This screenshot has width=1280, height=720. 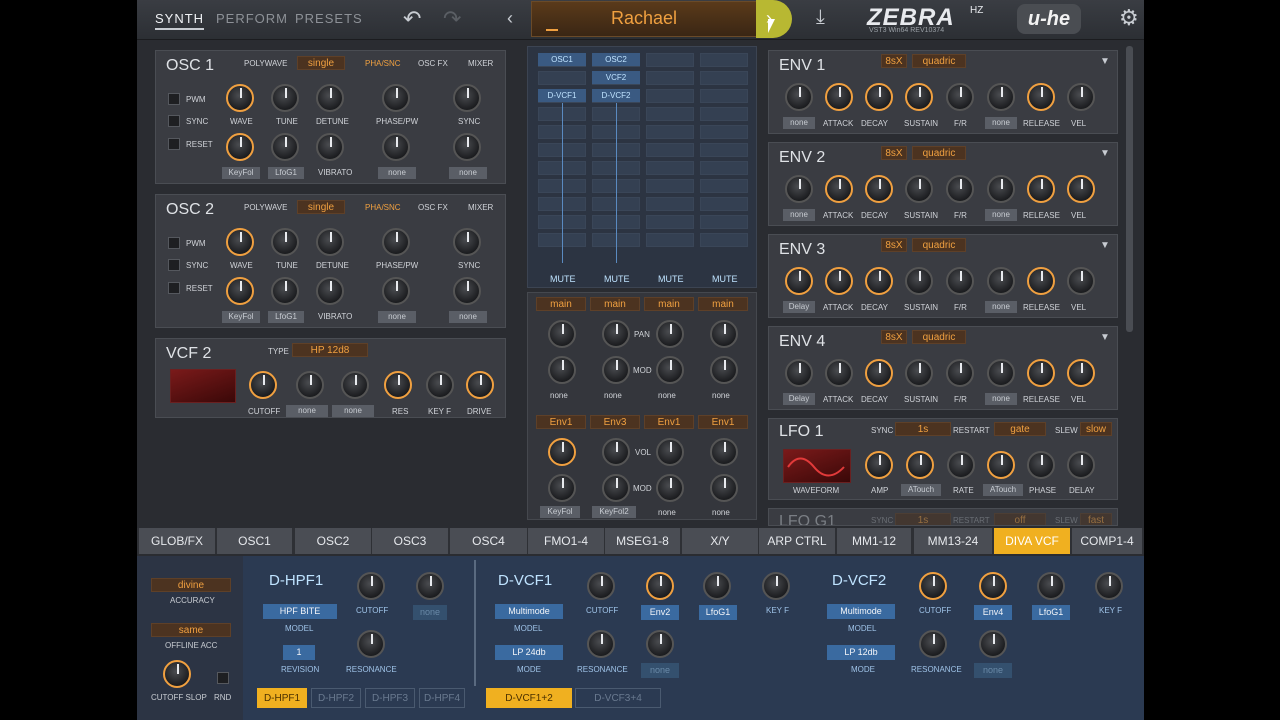 What do you see at coordinates (615, 422) in the screenshot?
I see `vol-env-2: Env3` at bounding box center [615, 422].